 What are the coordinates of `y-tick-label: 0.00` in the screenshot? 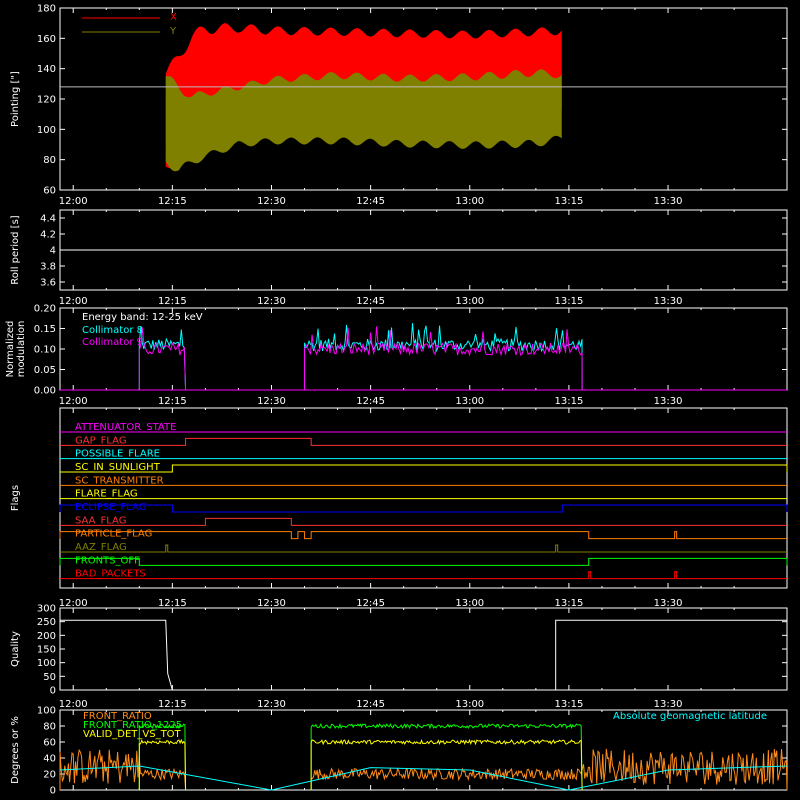 It's located at (45, 391).